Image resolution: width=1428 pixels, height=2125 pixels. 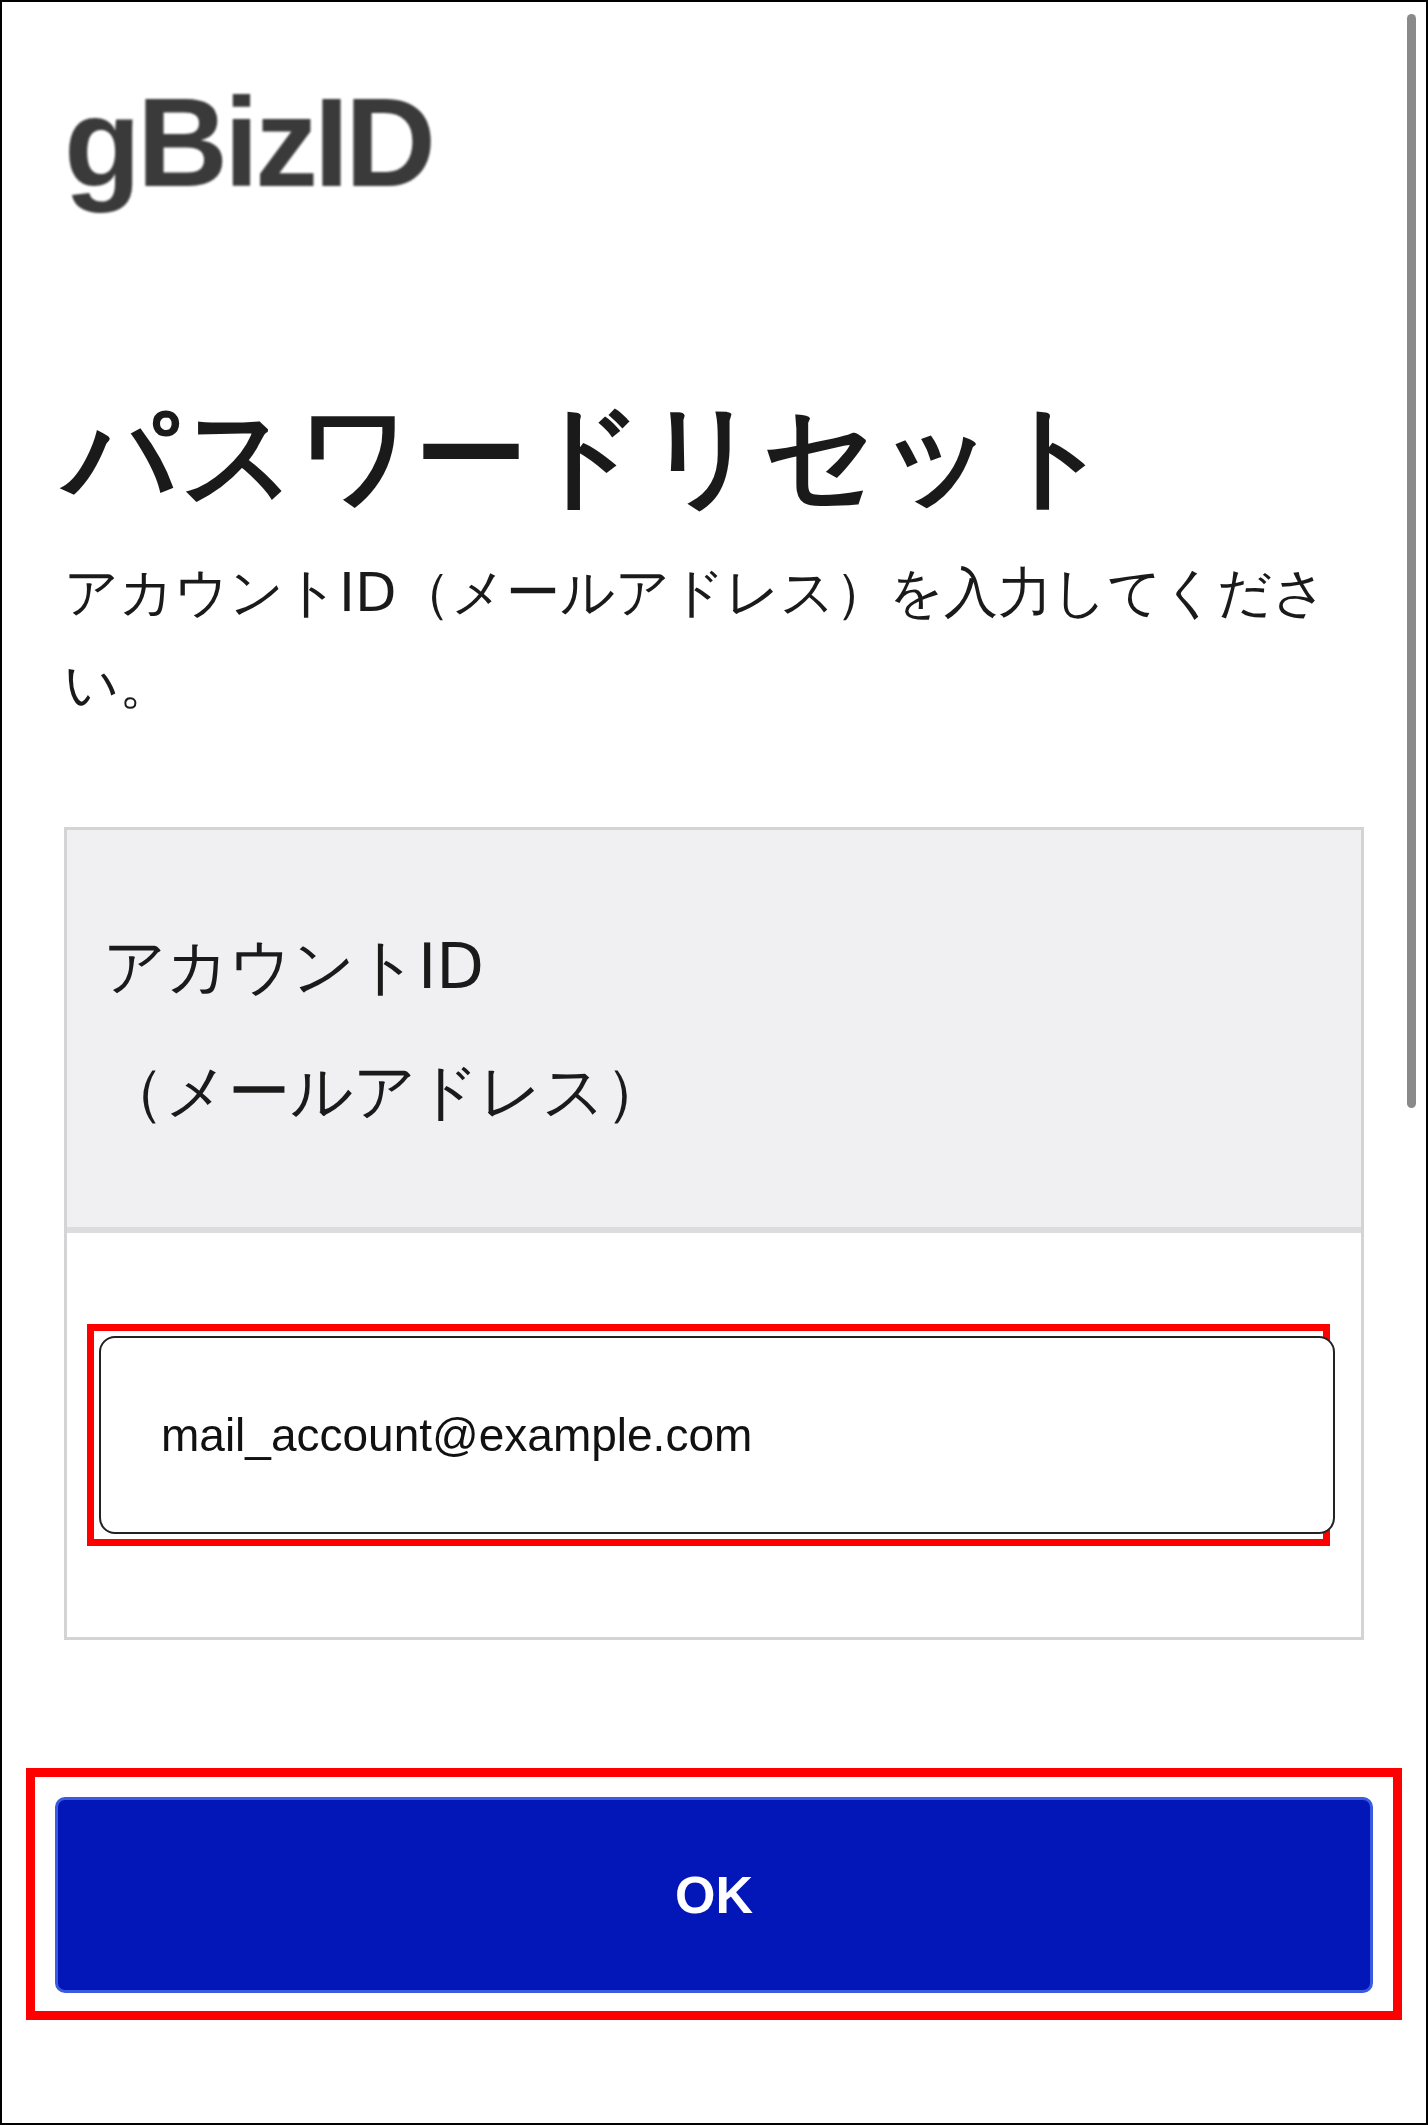 I want to click on ok-button: OK, so click(x=714, y=1895).